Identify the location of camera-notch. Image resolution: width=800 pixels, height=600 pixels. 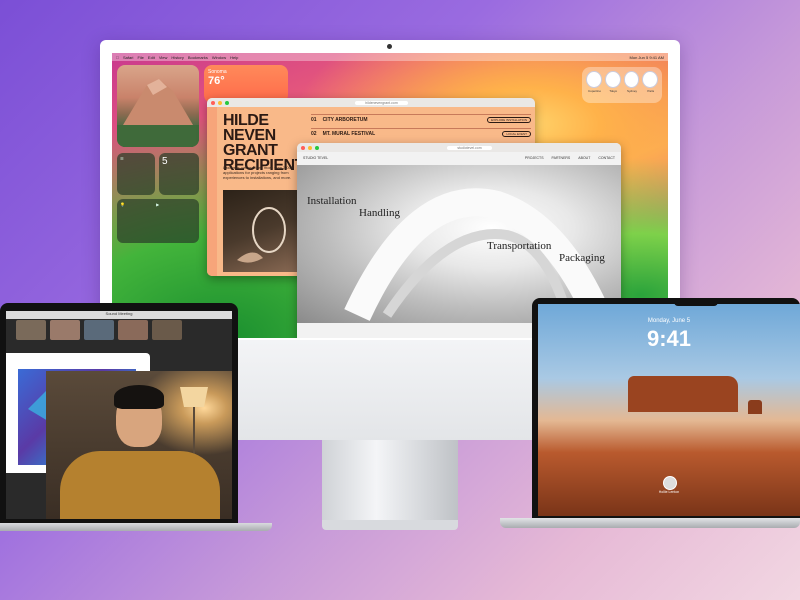
(696, 302).